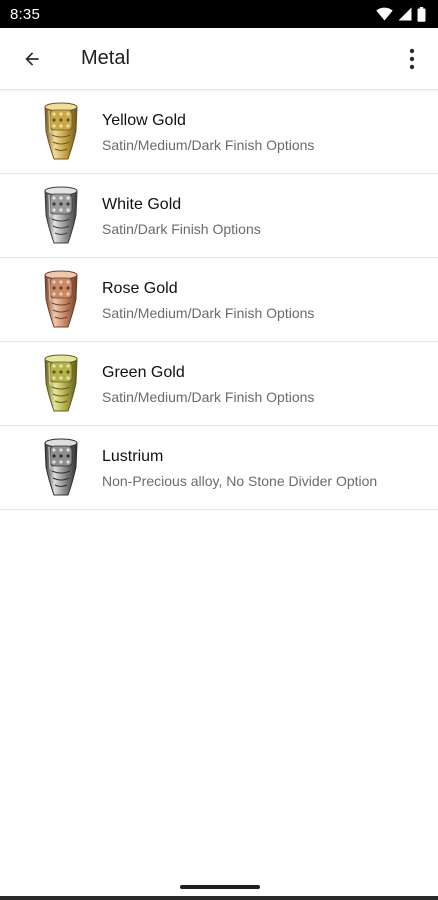 This screenshot has width=438, height=900. Describe the element at coordinates (219, 898) in the screenshot. I see `bottom-edge` at that location.